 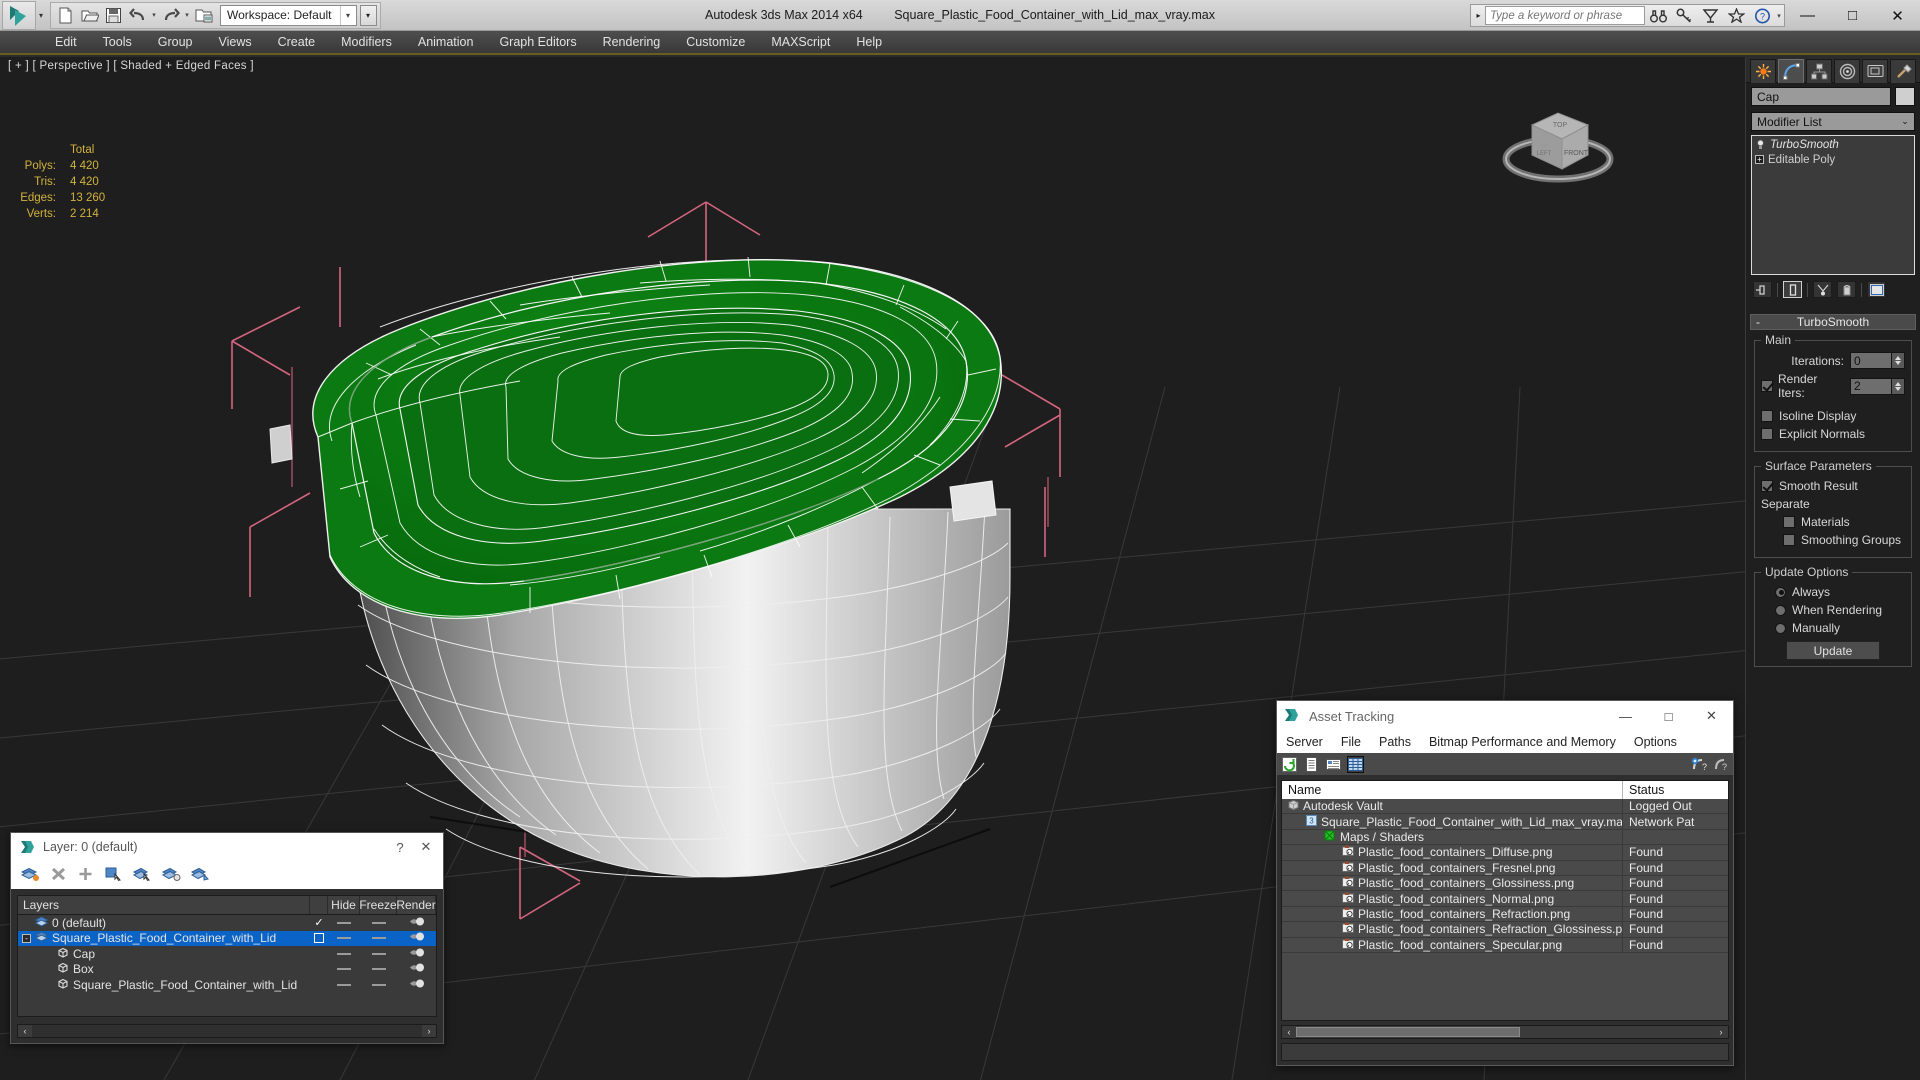 What do you see at coordinates (1452, 914) in the screenshot?
I see `asset-name-cell: Plastic_food_containers_Refraction.png` at bounding box center [1452, 914].